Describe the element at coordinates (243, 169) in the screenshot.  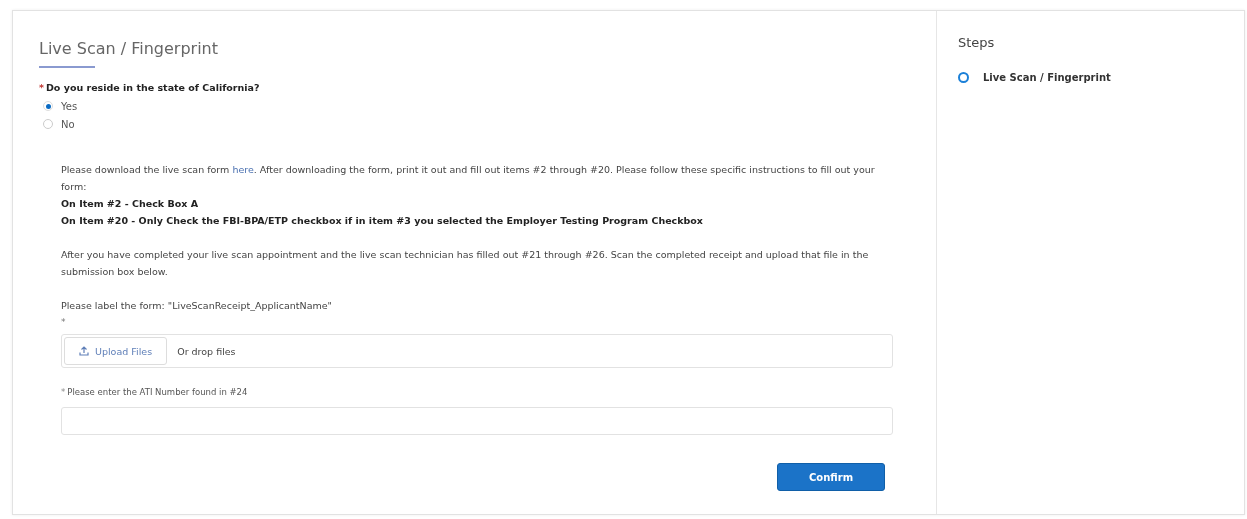
I see `download-link: here` at that location.